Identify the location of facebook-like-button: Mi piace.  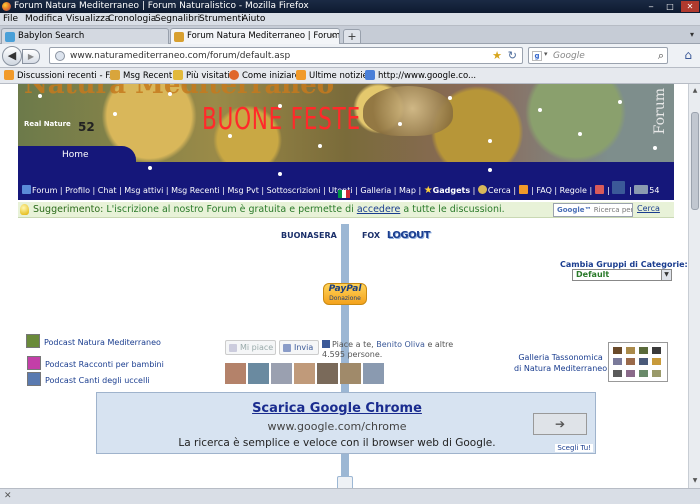
(250, 347).